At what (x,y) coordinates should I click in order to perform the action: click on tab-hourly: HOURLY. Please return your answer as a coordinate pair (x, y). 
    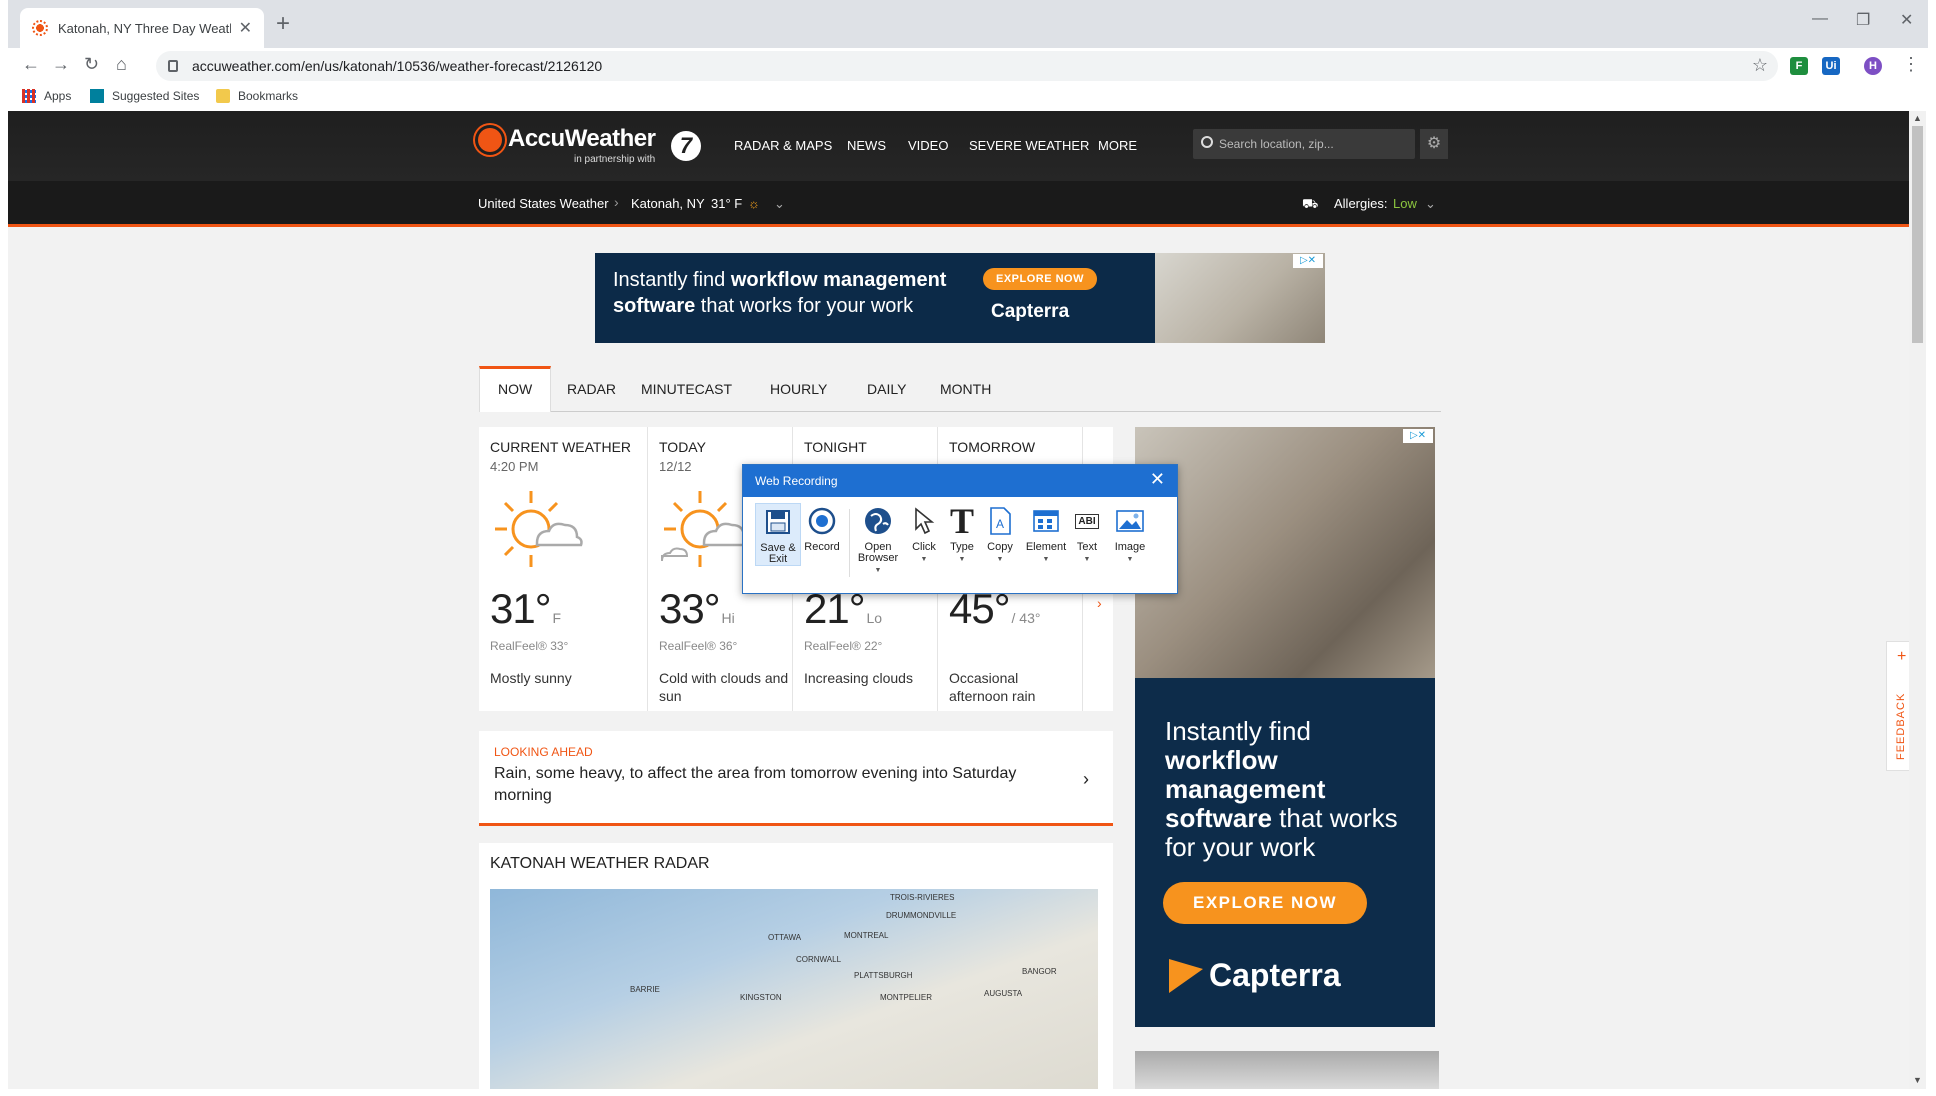
    Looking at the image, I should click on (798, 389).